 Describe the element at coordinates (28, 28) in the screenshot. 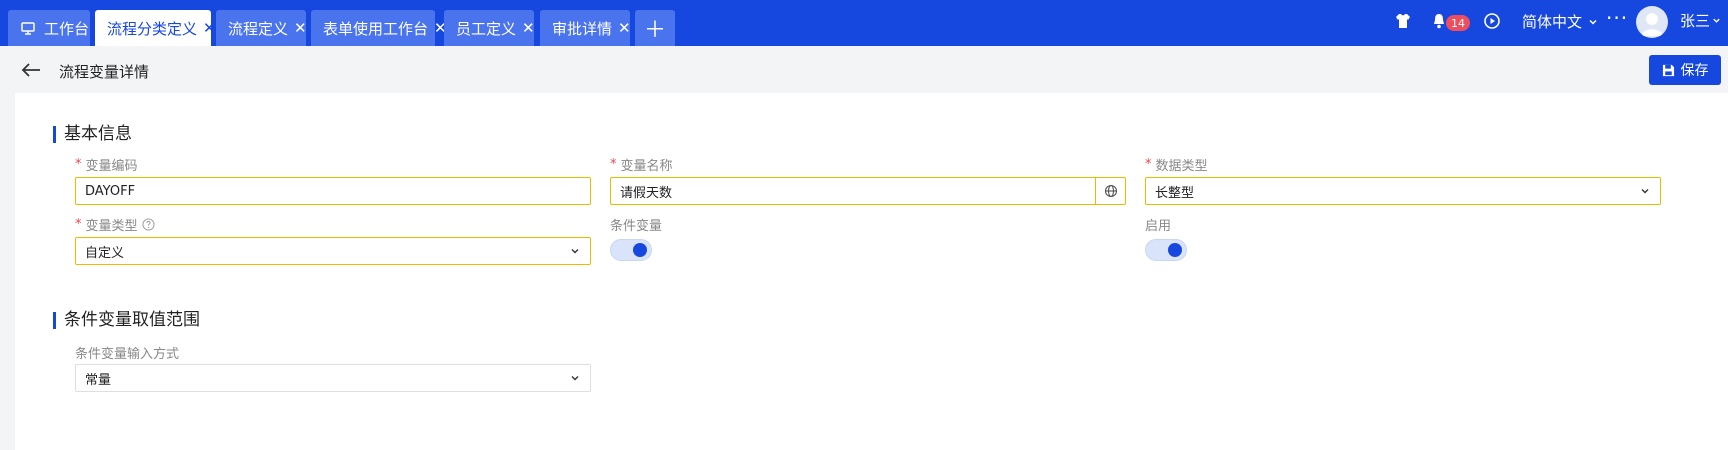

I see `monitor-icon` at that location.